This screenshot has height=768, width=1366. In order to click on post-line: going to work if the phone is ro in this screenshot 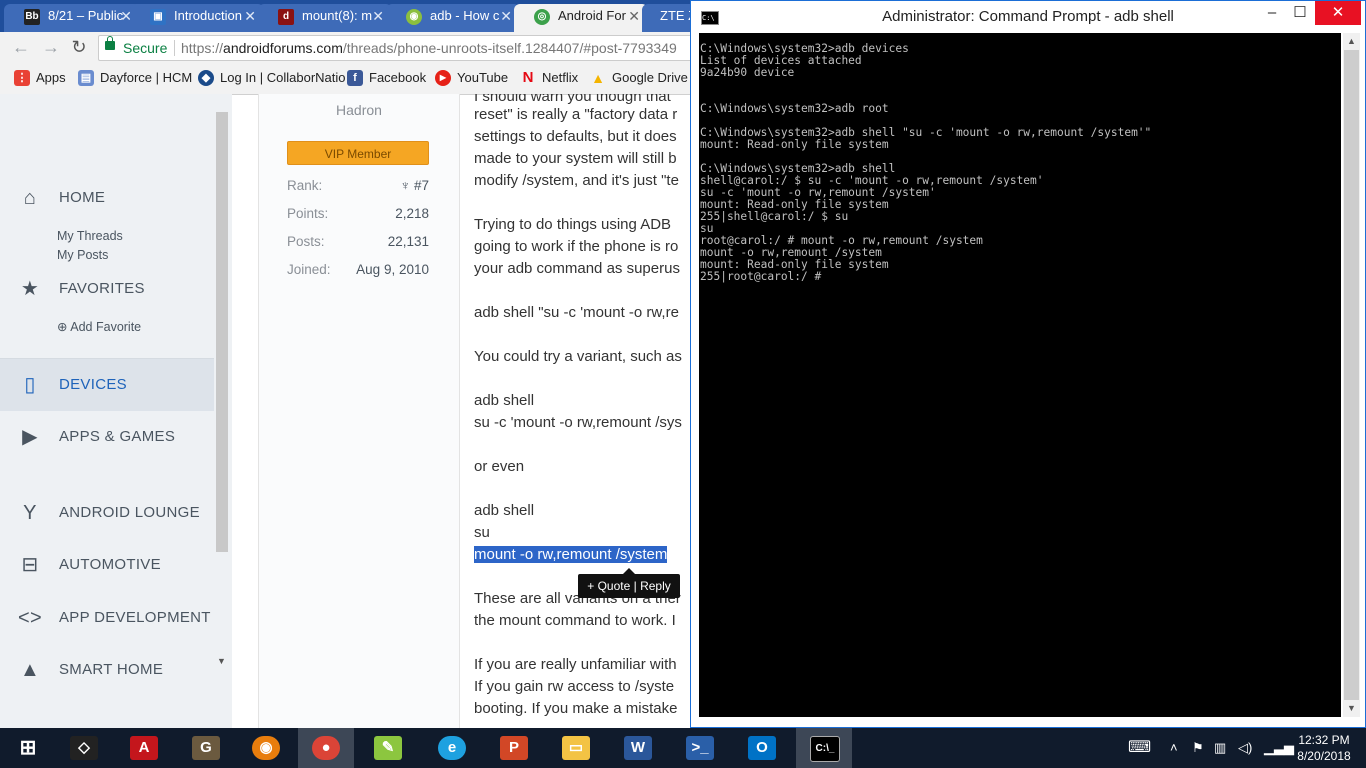, I will do `click(576, 246)`.